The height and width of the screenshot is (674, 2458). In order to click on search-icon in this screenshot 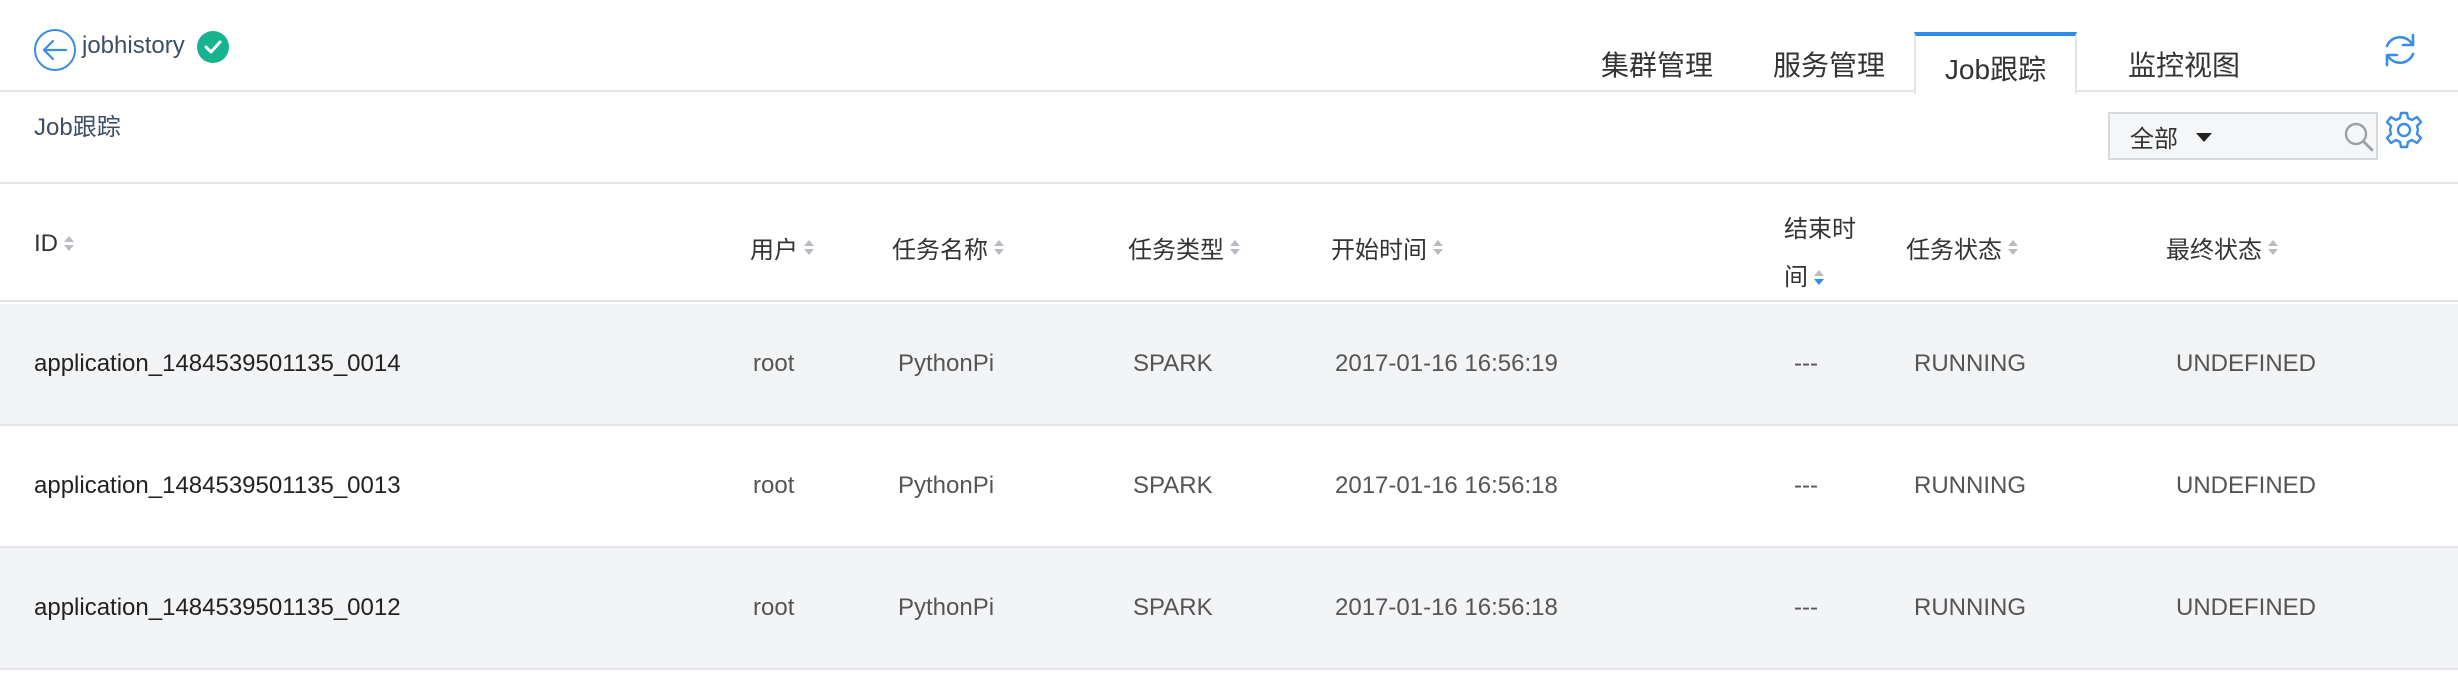, I will do `click(2359, 137)`.